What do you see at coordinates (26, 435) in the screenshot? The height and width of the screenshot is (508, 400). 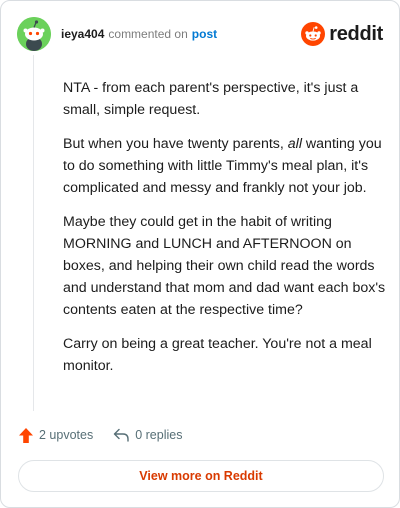 I see `upvote-arrow-icon` at bounding box center [26, 435].